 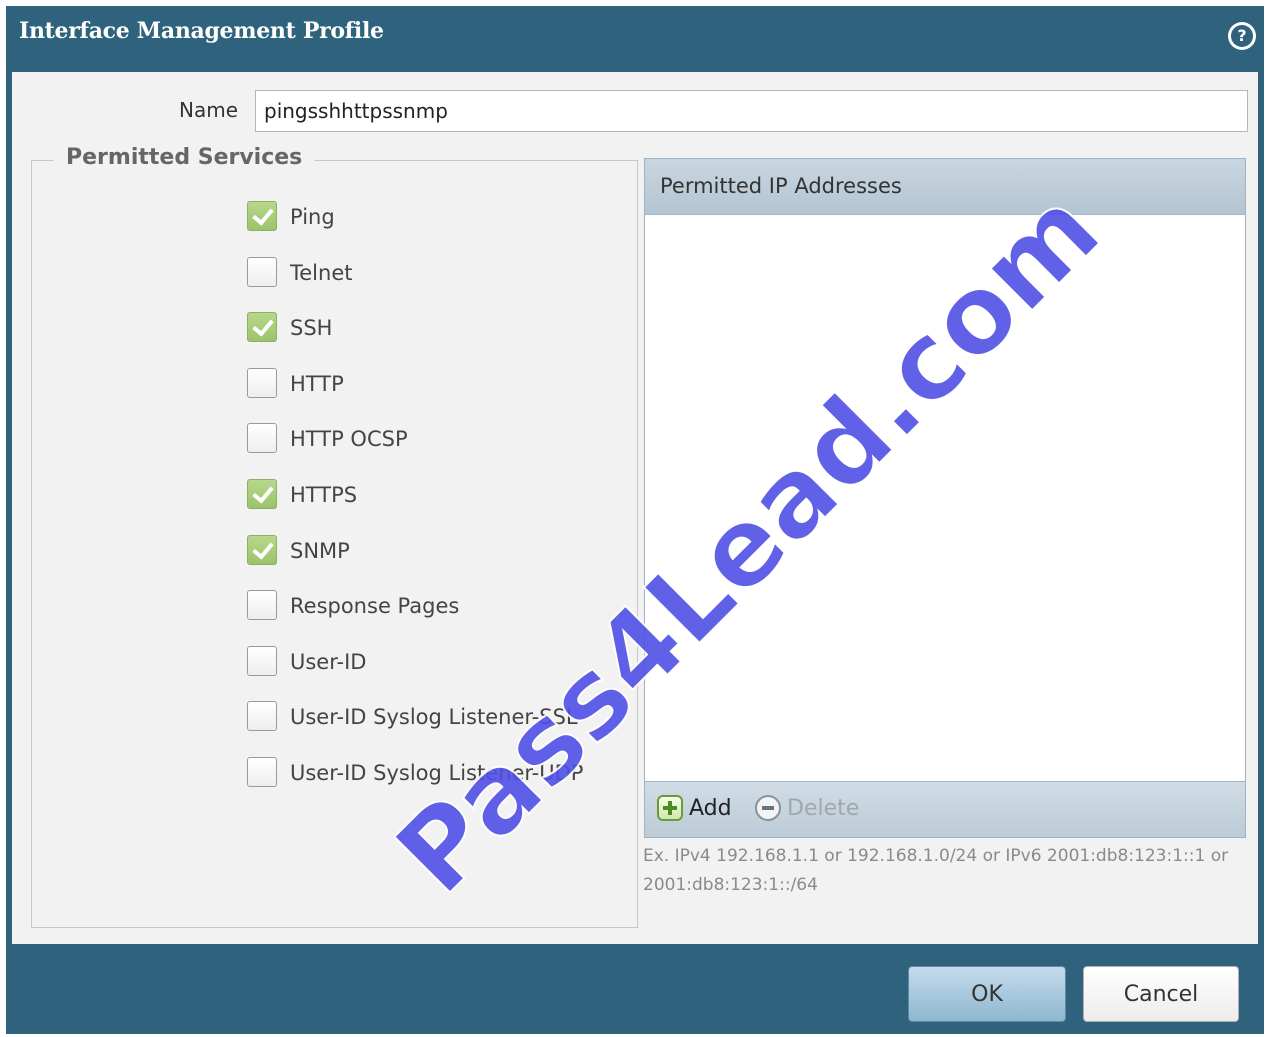 I want to click on service-label: User-ID, so click(x=328, y=661).